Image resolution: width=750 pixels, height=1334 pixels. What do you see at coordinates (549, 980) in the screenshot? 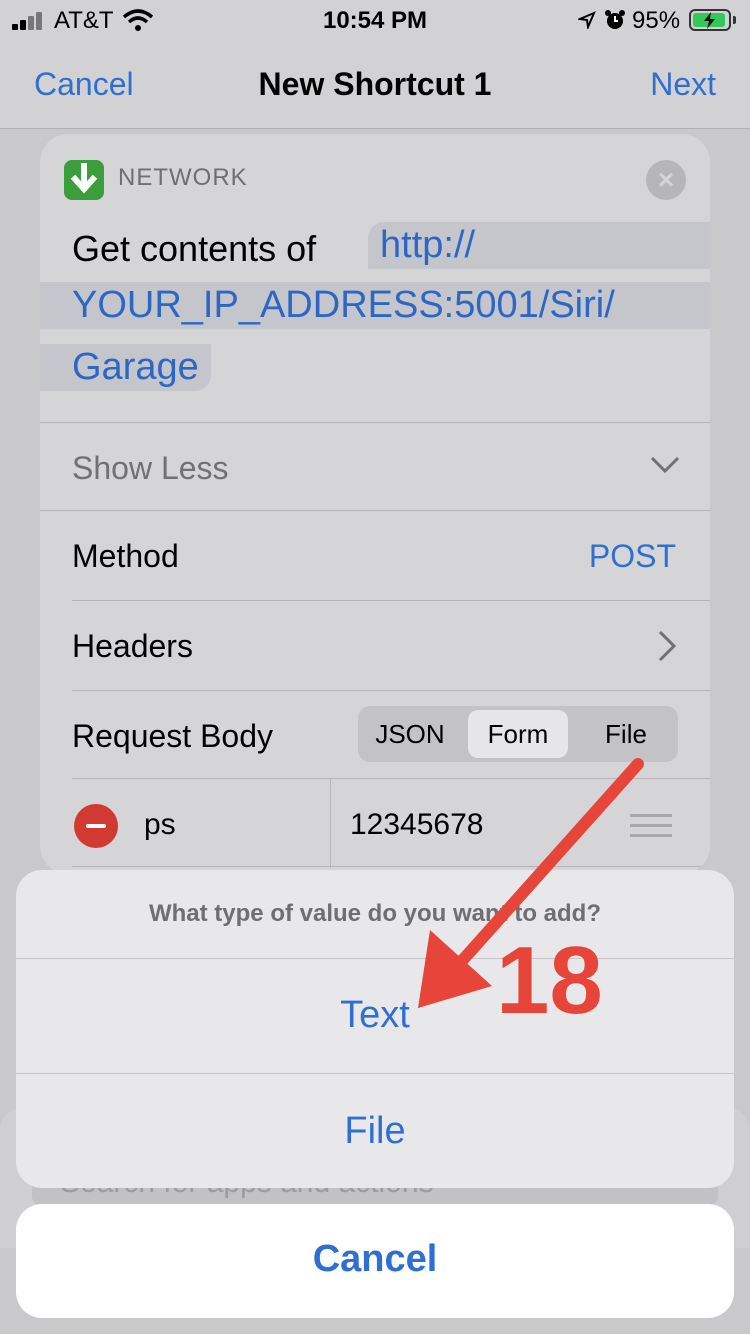
I see `step-number-label: 18` at bounding box center [549, 980].